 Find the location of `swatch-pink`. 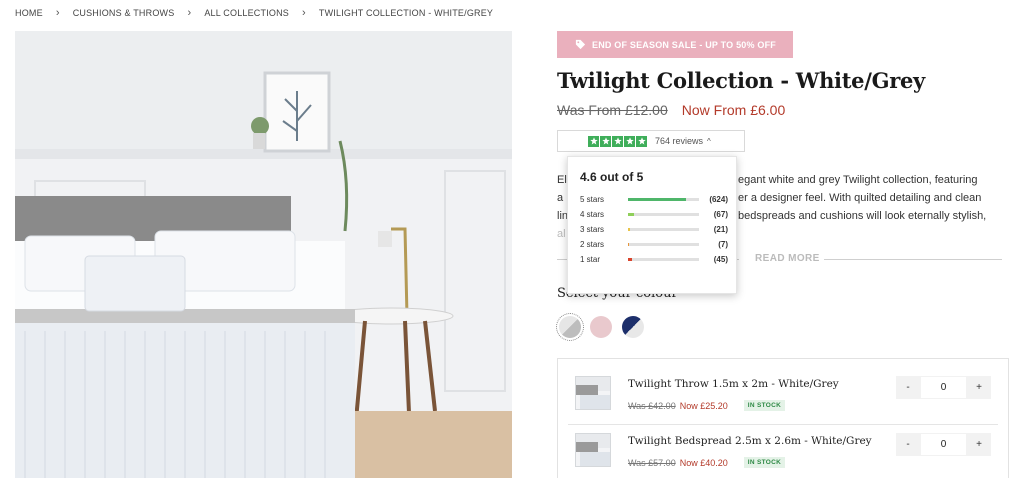

swatch-pink is located at coordinates (601, 327).